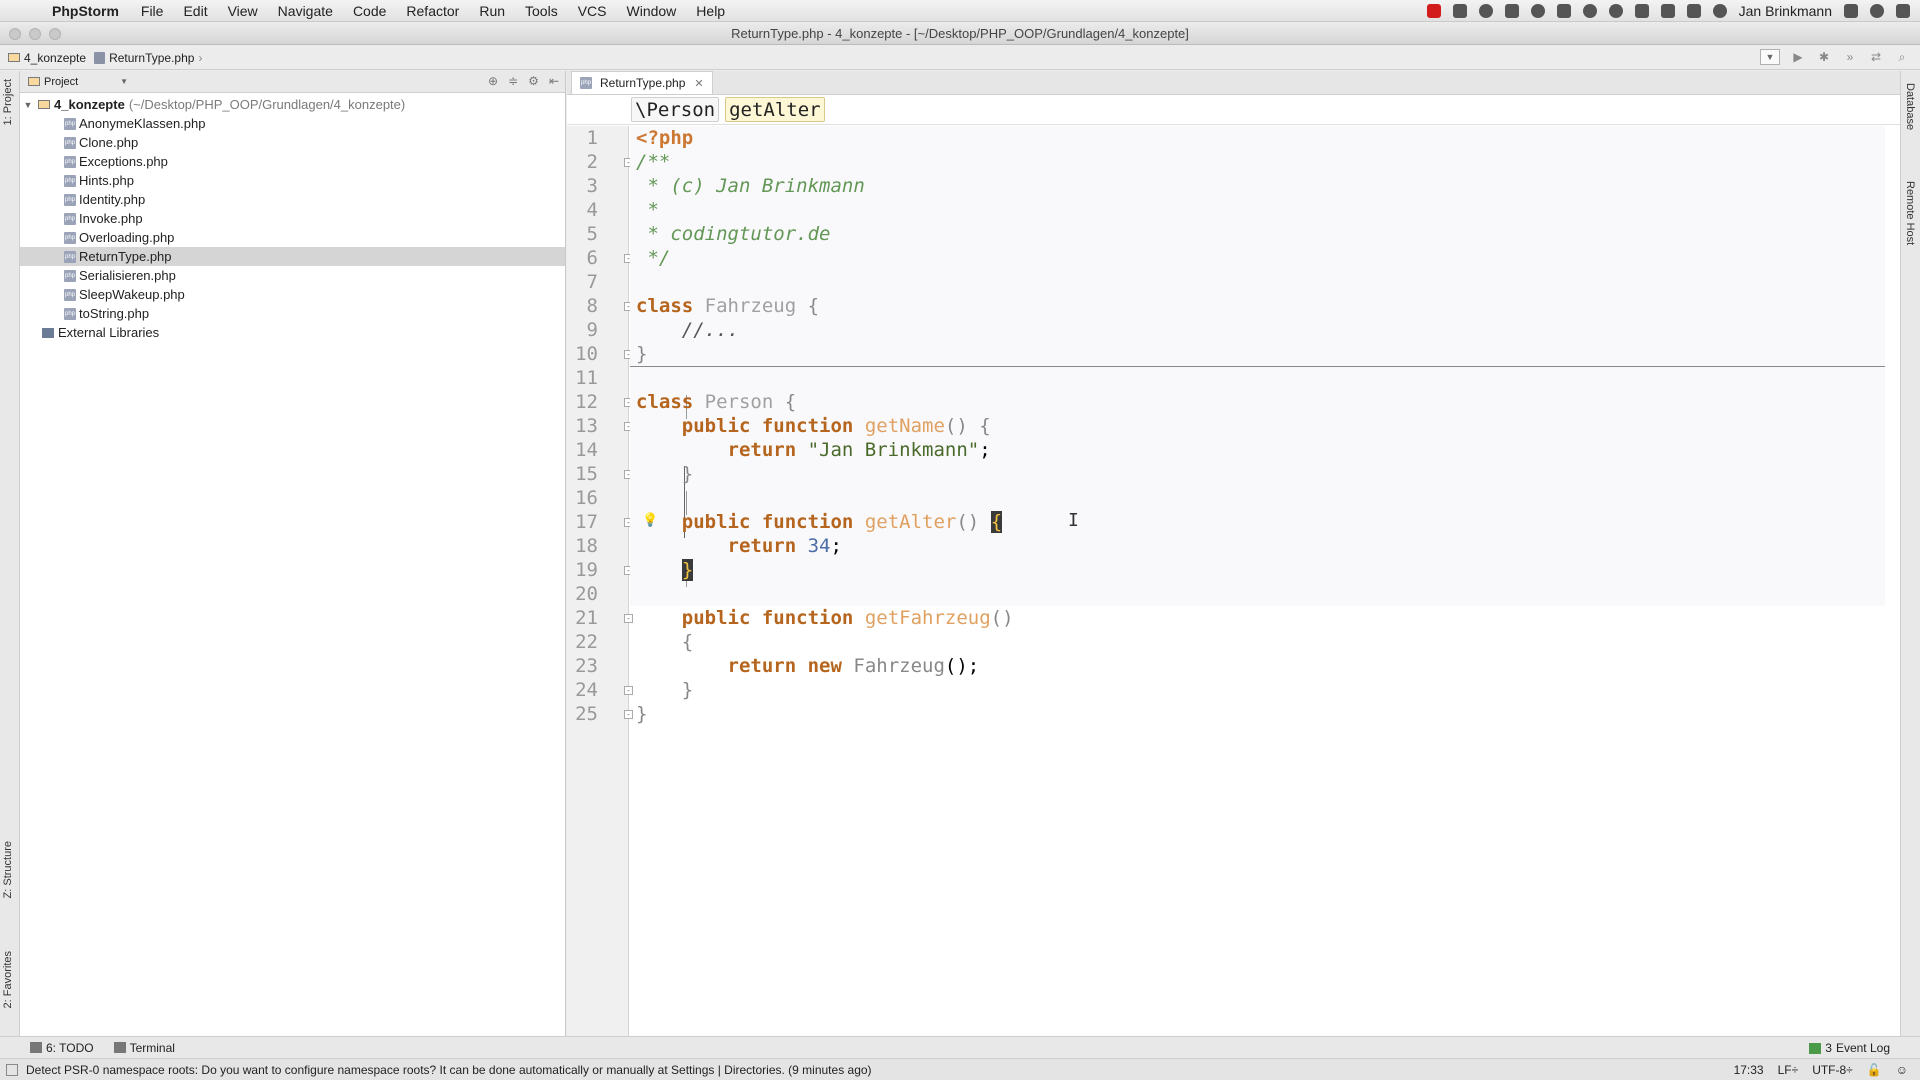 Image resolution: width=1920 pixels, height=1080 pixels. I want to click on debug-icon: ✱, so click(1824, 57).